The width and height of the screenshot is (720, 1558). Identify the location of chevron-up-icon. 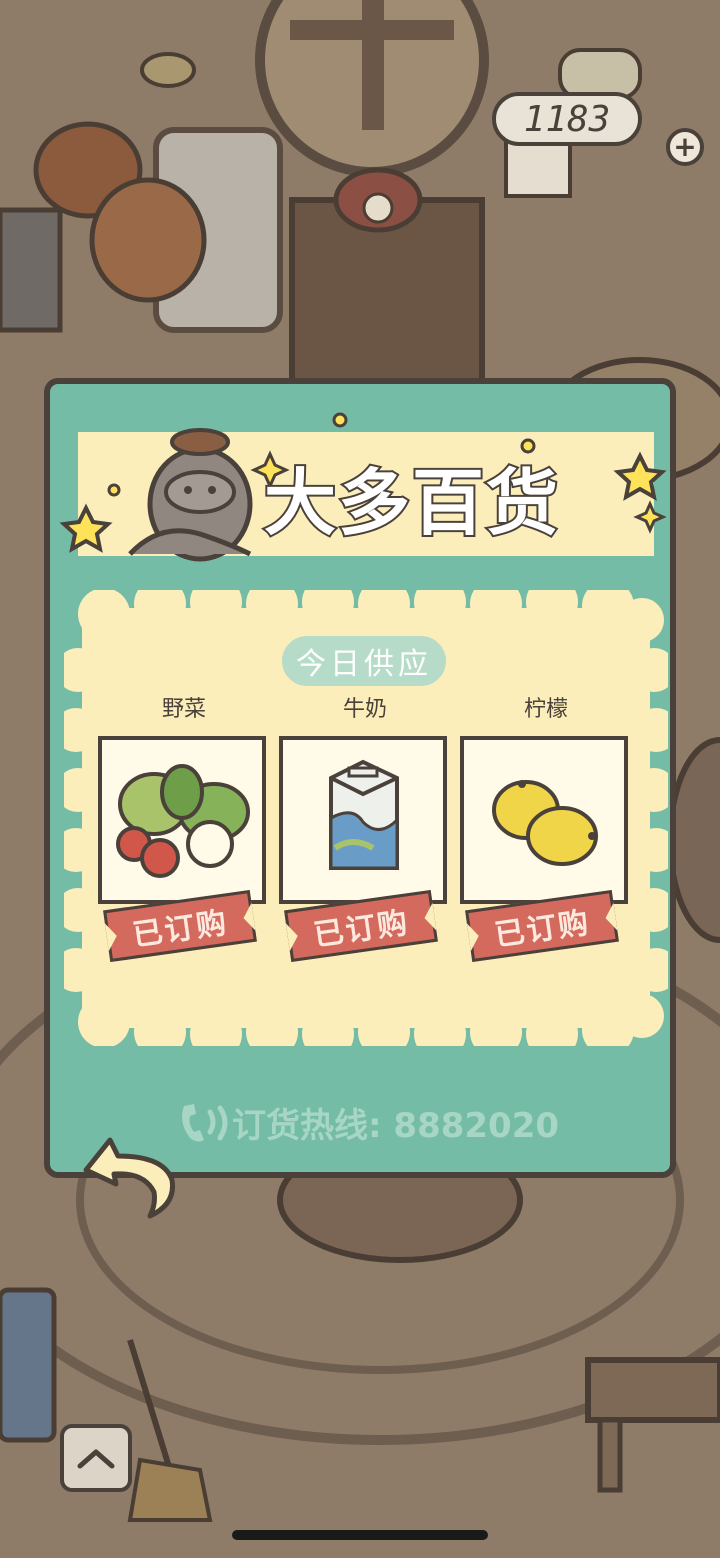
(96, 1459).